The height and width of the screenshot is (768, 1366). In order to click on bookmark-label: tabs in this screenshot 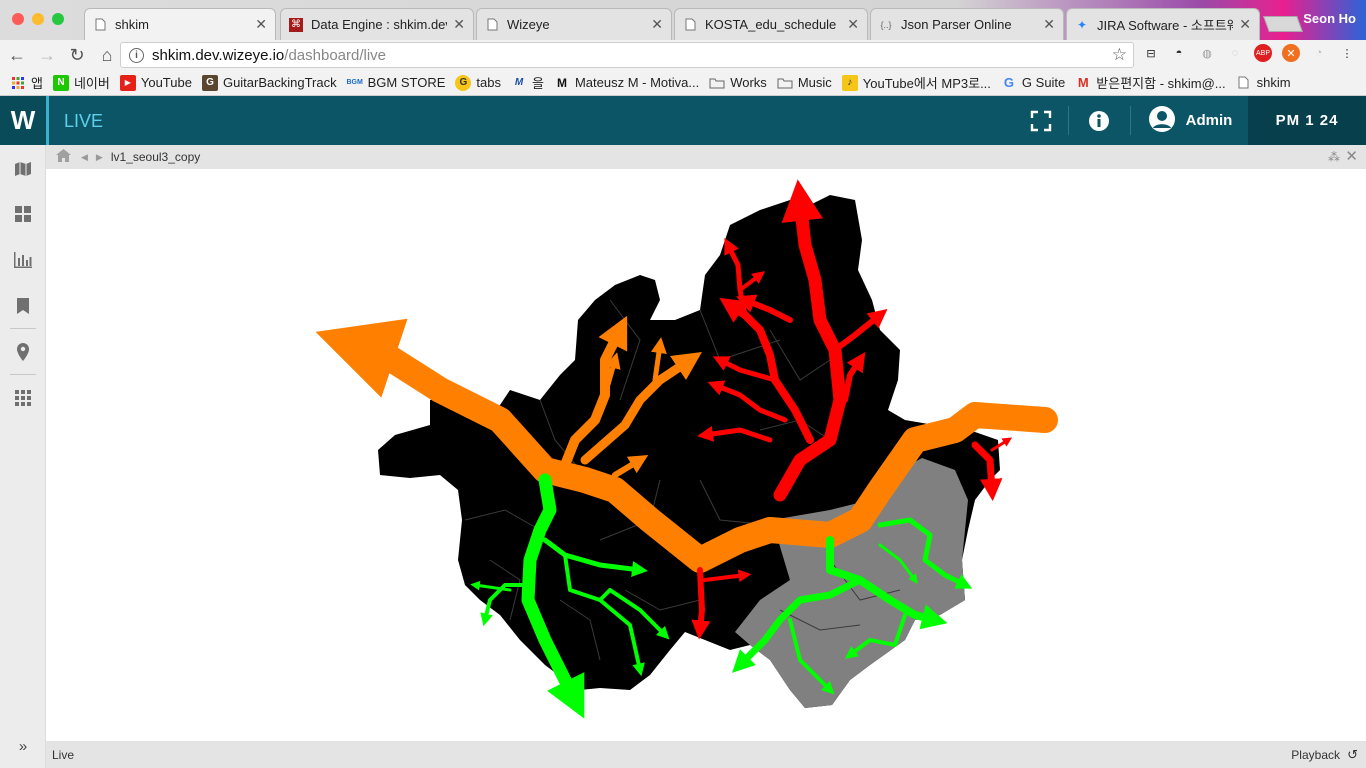, I will do `click(488, 82)`.